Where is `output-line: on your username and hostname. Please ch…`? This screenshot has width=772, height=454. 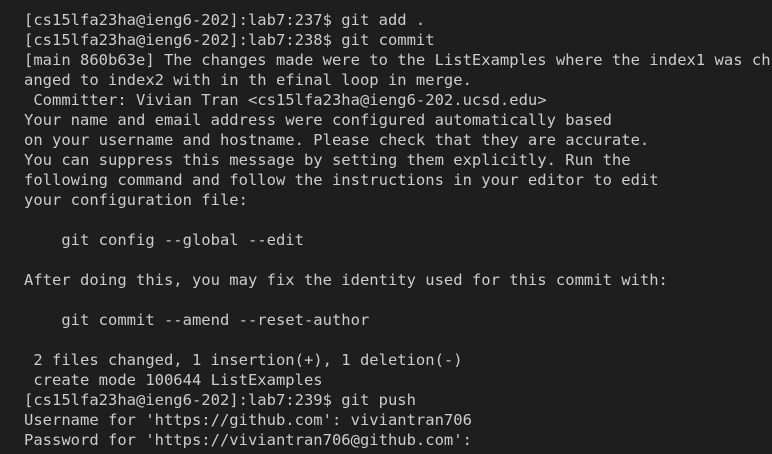 output-line: on your username and hostname. Please ch… is located at coordinates (337, 140).